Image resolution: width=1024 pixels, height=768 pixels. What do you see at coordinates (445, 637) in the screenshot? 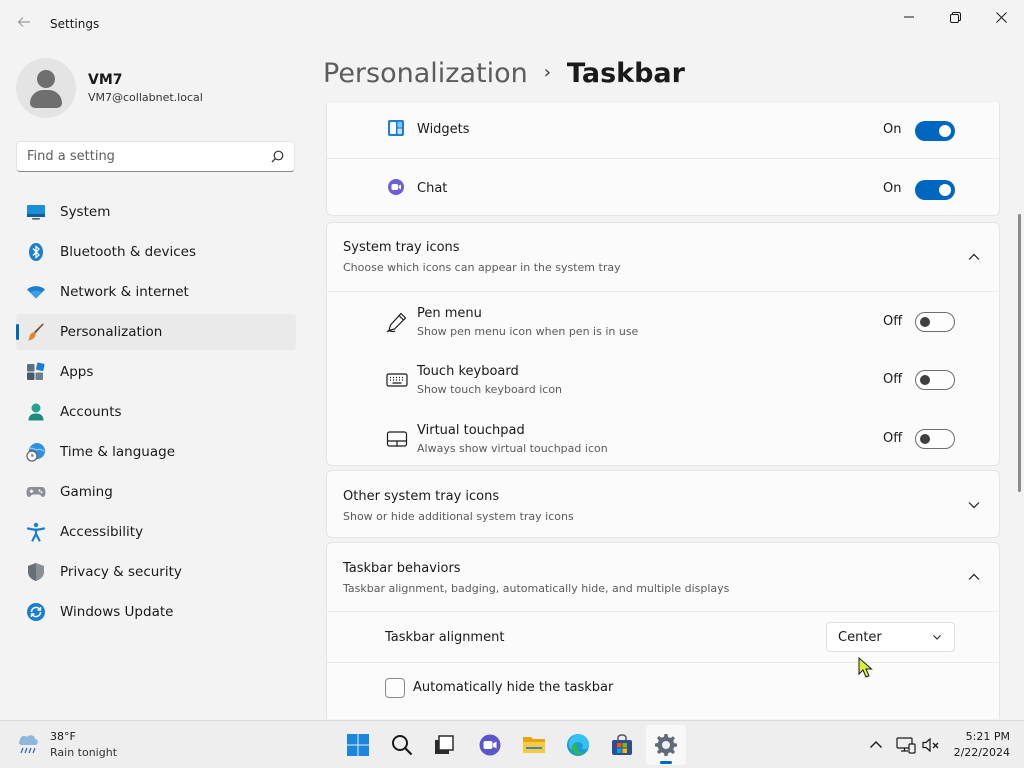
I see `taskbar-alignment-label: Taskbar alignment` at bounding box center [445, 637].